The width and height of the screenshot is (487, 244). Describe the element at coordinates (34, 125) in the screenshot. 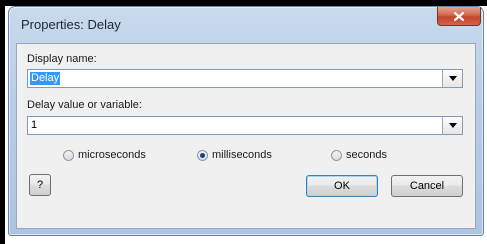

I see `delay-value-value: 1` at that location.